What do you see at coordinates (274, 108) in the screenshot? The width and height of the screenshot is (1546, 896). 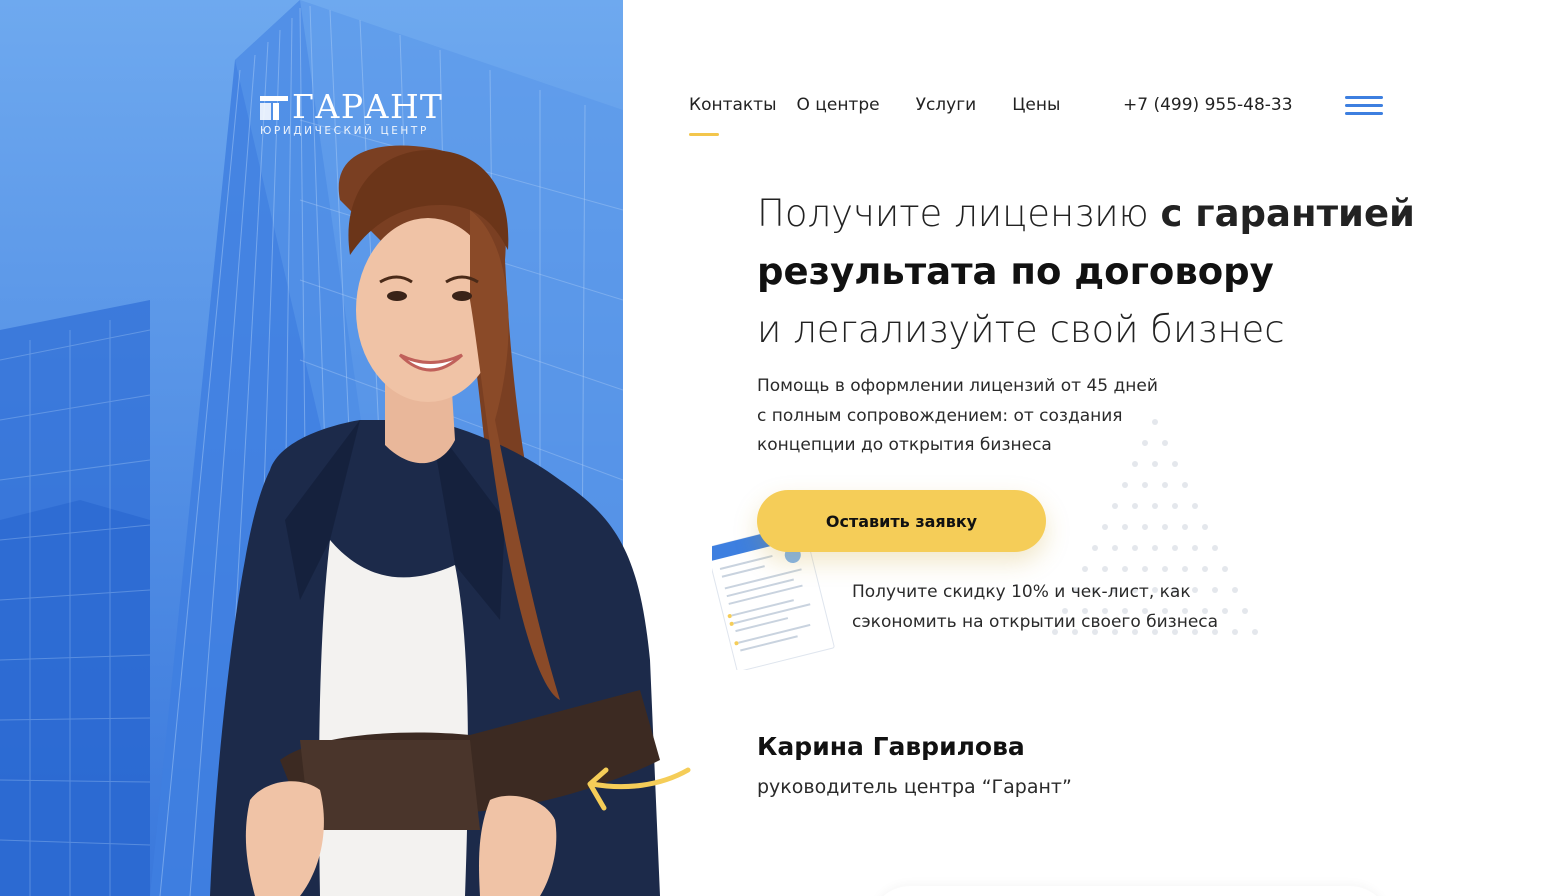 I see `logo-mark-icon` at bounding box center [274, 108].